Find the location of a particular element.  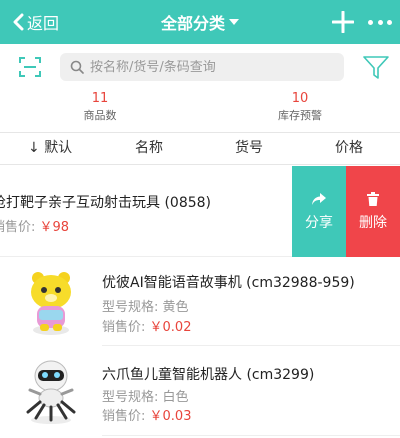

more-icon is located at coordinates (380, 22).